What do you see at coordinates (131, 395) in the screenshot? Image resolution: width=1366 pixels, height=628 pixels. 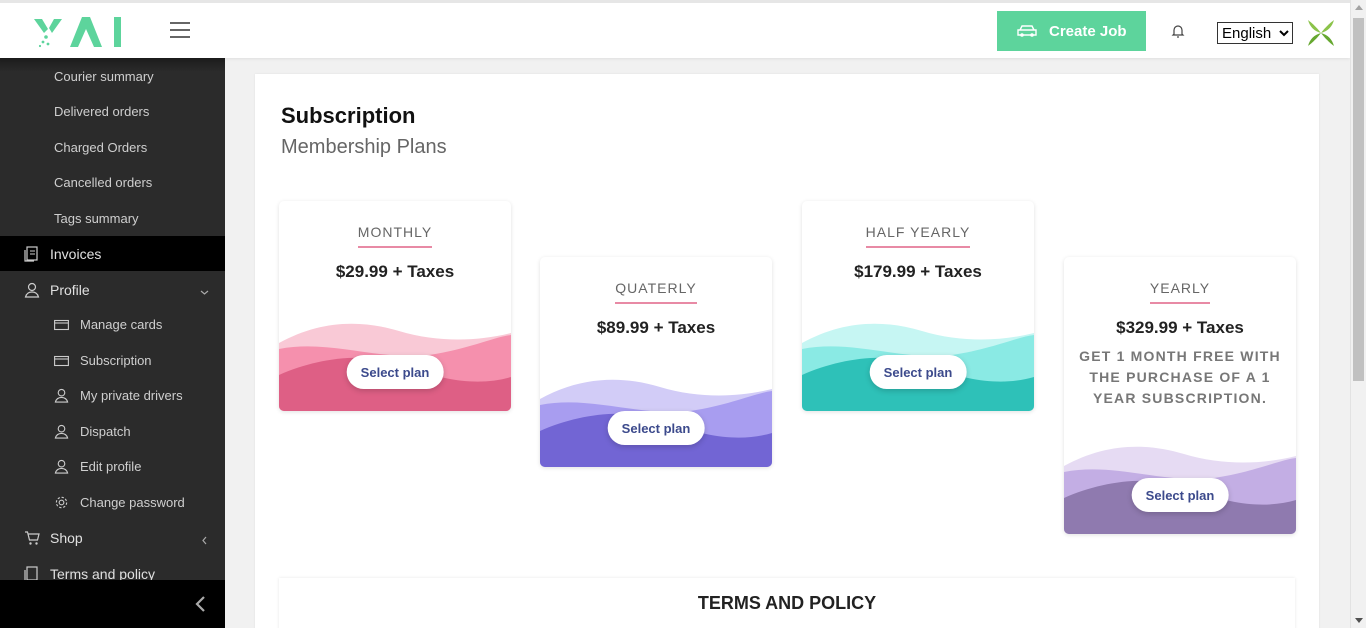 I see `sidebar-item-label: My private drivers` at bounding box center [131, 395].